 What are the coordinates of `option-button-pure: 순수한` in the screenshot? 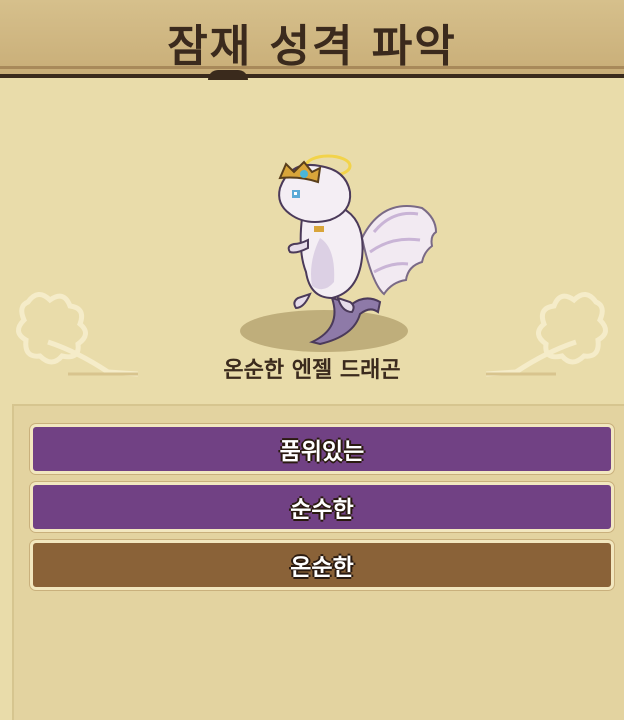 It's located at (322, 507).